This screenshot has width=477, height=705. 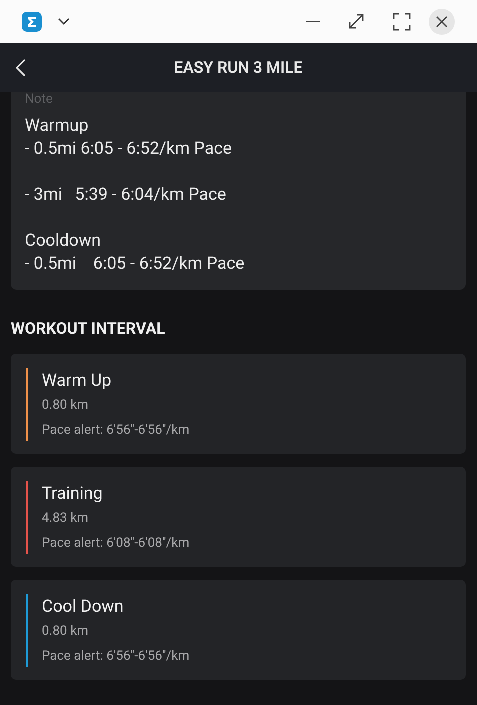 What do you see at coordinates (238, 630) in the screenshot?
I see `interval-card: Cool Down 0.80 km Pace alert: 6'56''-6'56''/km` at bounding box center [238, 630].